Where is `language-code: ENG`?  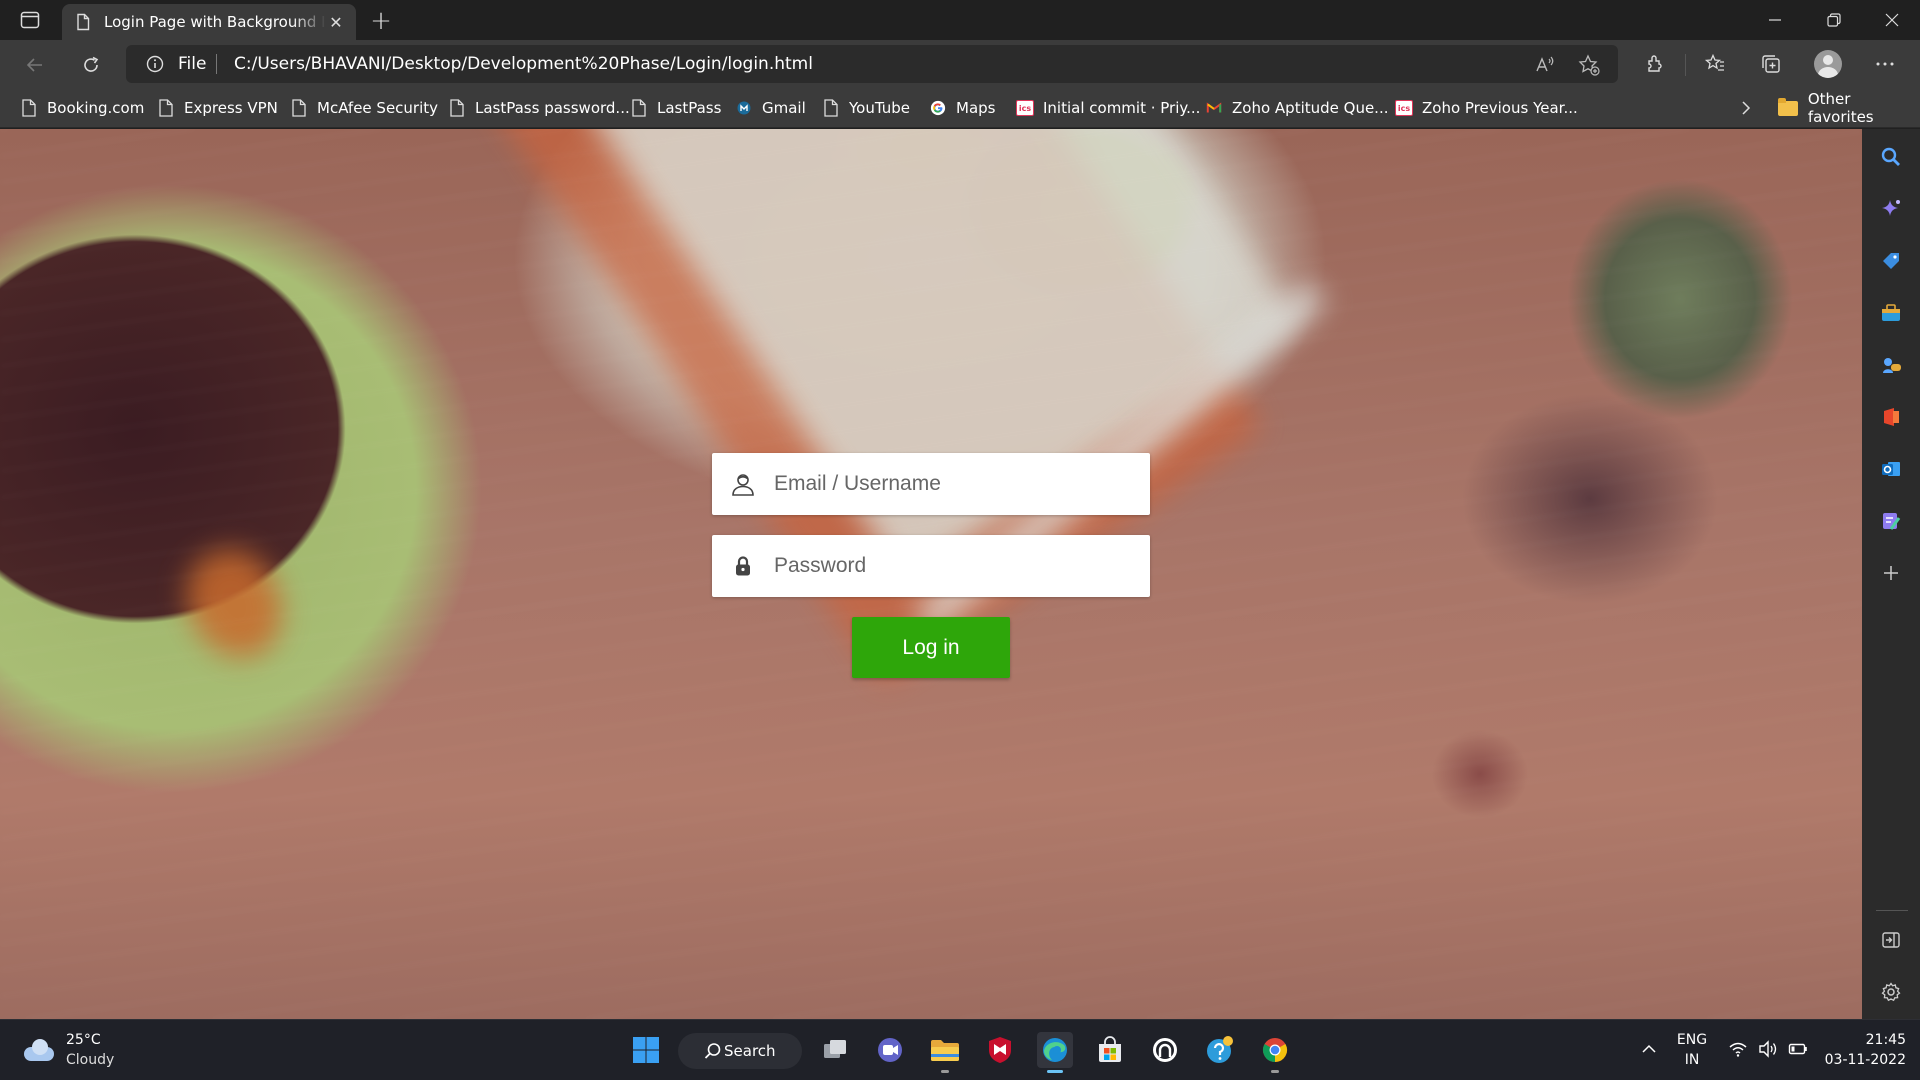
language-code: ENG is located at coordinates (1692, 1040).